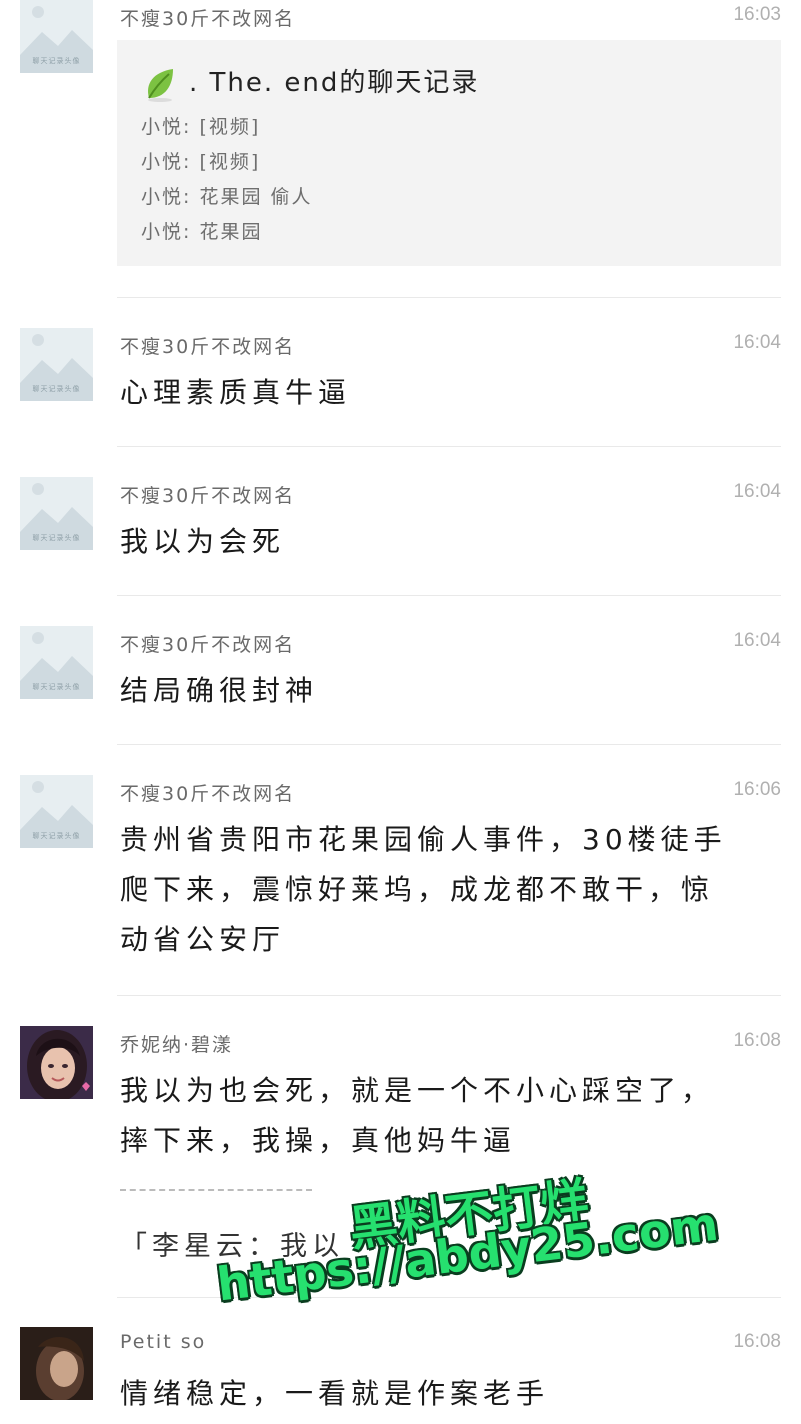  Describe the element at coordinates (757, 14) in the screenshot. I see `timestamp: 16:03` at that location.